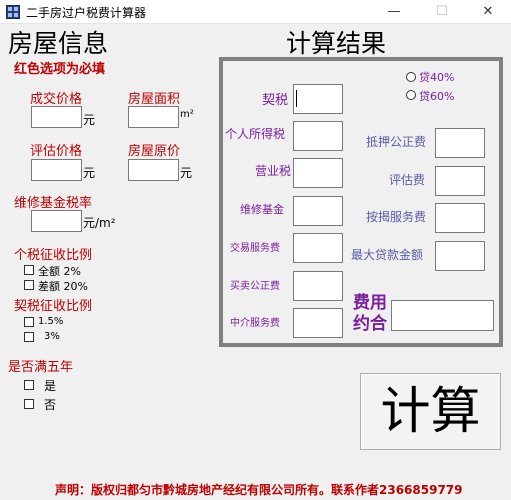 The height and width of the screenshot is (500, 511). I want to click on income-full-label: 全额 2%, so click(59, 271).